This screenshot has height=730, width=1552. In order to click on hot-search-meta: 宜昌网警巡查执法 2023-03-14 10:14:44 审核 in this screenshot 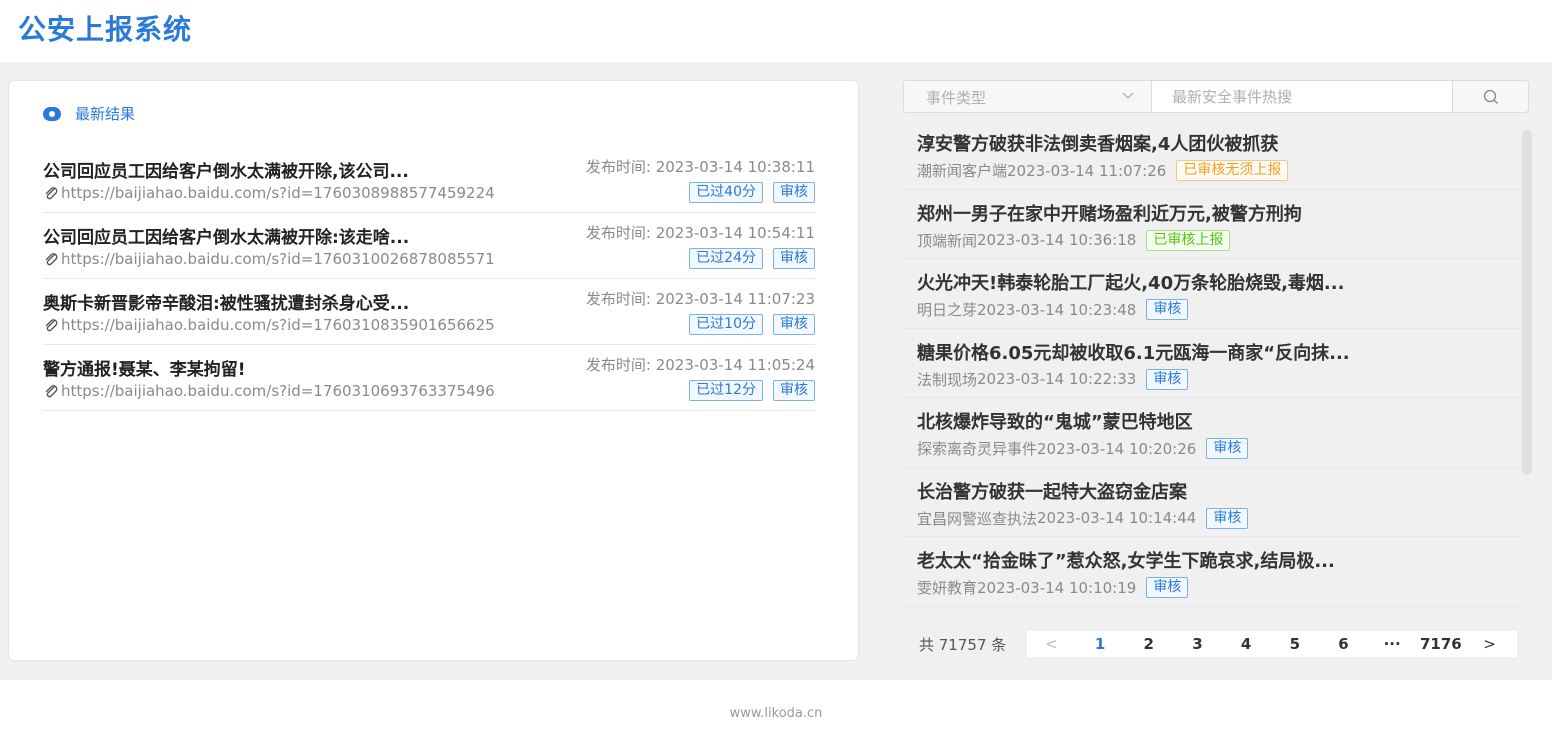, I will do `click(1083, 518)`.